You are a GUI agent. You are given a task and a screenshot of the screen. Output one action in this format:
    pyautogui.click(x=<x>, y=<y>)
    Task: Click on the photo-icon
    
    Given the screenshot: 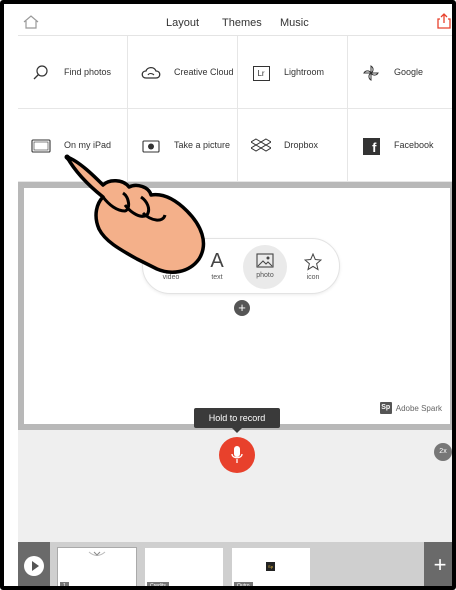 What is the action you would take?
    pyautogui.click(x=265, y=257)
    